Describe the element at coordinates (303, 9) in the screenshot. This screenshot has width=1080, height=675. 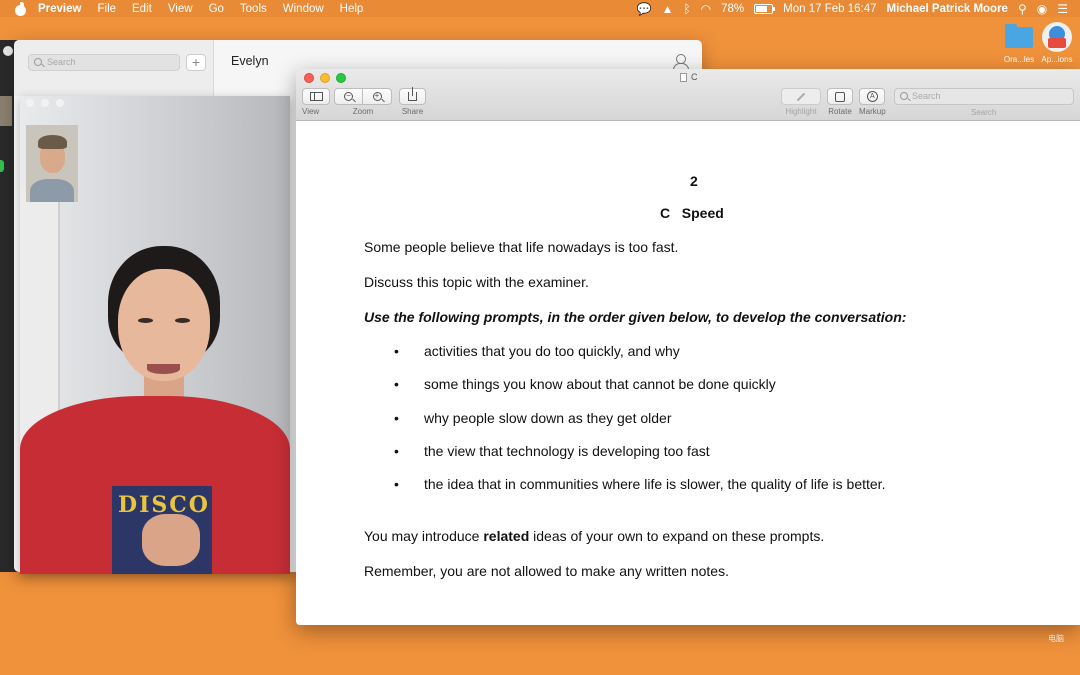
I see `menu-window: Window` at that location.